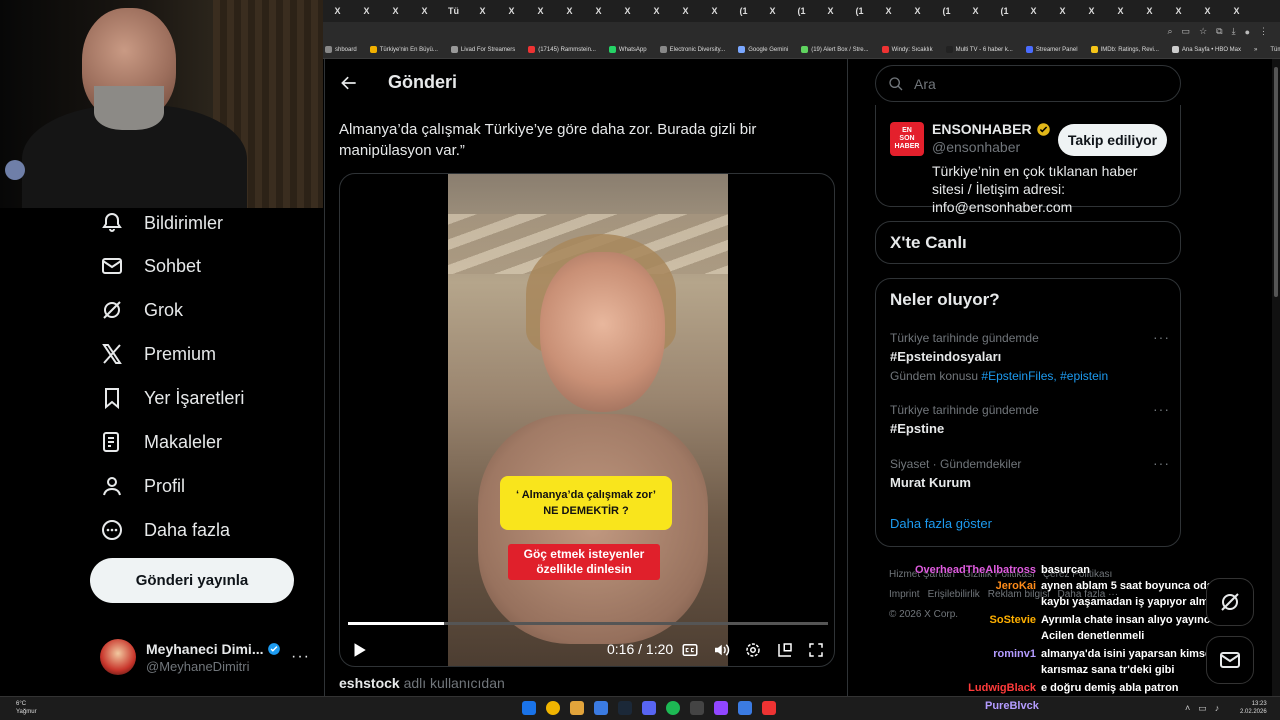  What do you see at coordinates (1202, 708) in the screenshot?
I see `network-icon: ▭` at bounding box center [1202, 708].